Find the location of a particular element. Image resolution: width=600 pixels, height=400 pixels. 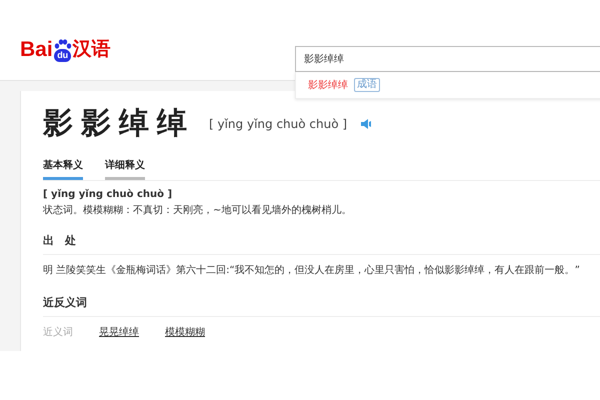

section-heading: 出 处 is located at coordinates (321, 237).